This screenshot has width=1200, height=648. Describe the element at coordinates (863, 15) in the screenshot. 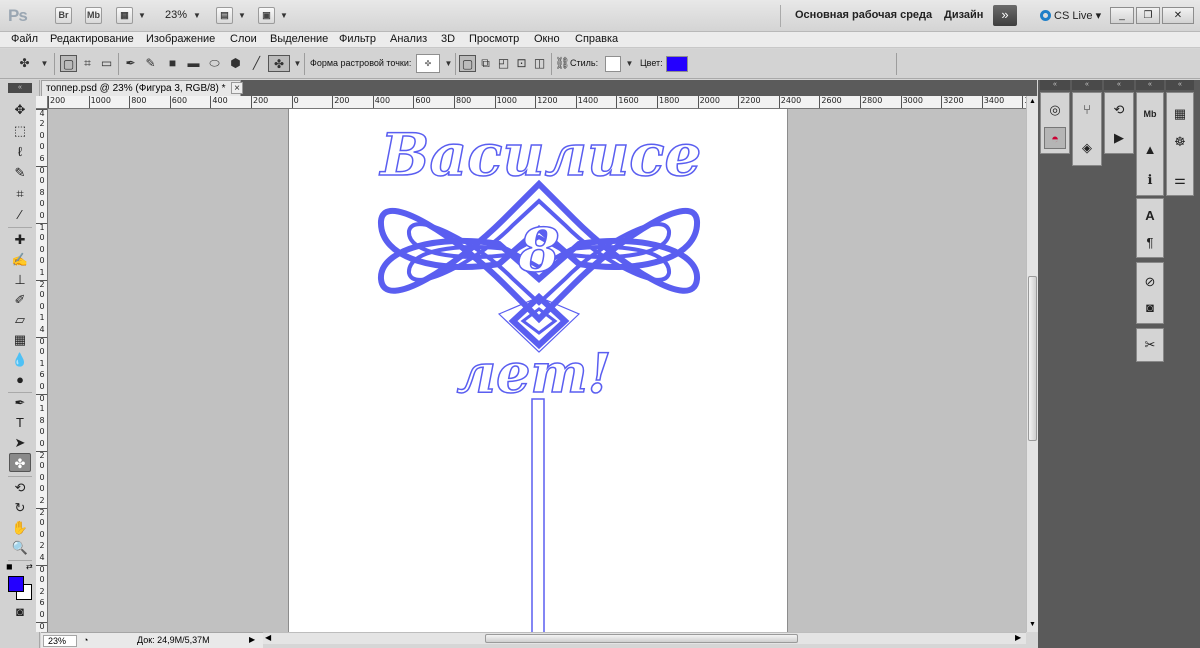

I see `workspace-essentials: Основная рабочая среда` at that location.